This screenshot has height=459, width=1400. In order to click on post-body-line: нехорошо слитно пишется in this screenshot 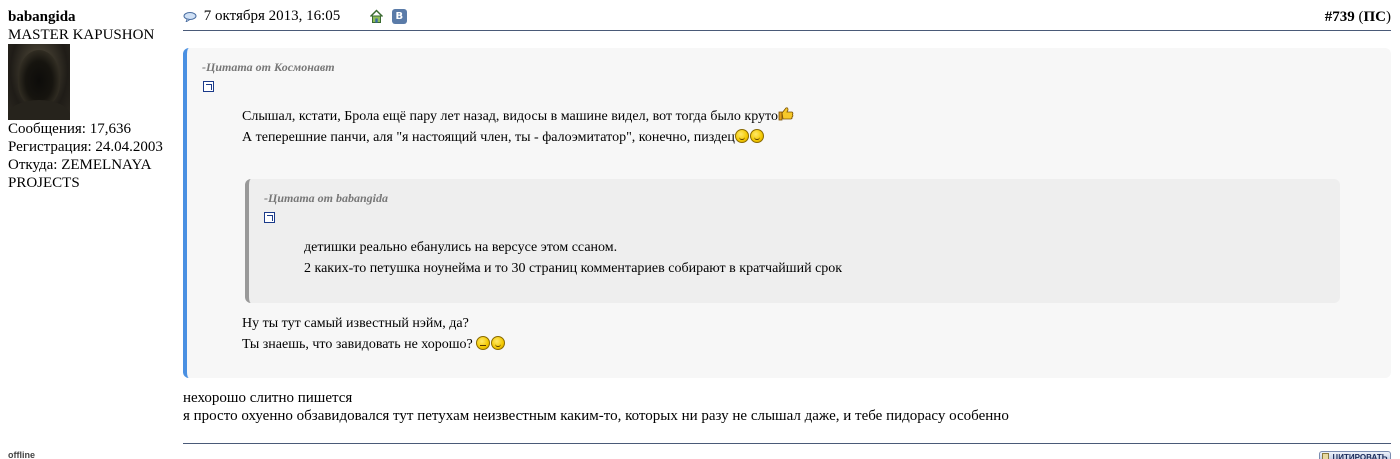, I will do `click(268, 398)`.